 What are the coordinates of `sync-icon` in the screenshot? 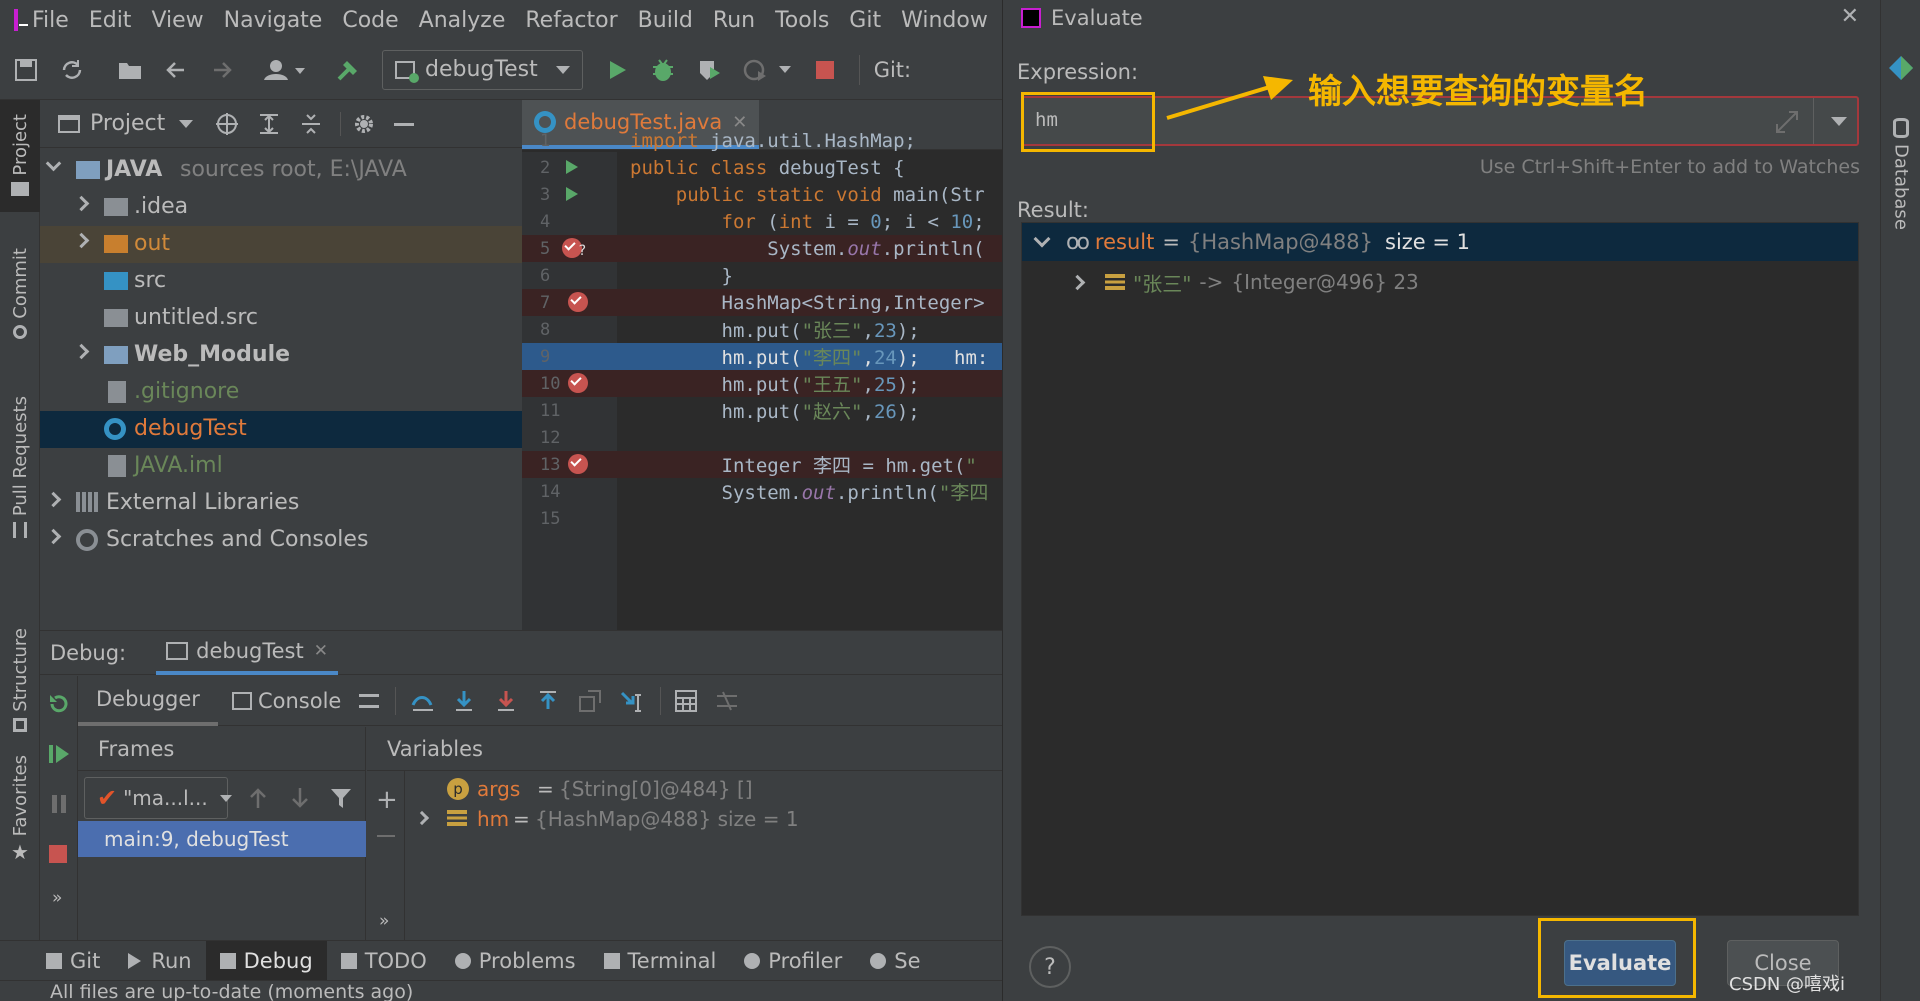 It's located at (72, 70).